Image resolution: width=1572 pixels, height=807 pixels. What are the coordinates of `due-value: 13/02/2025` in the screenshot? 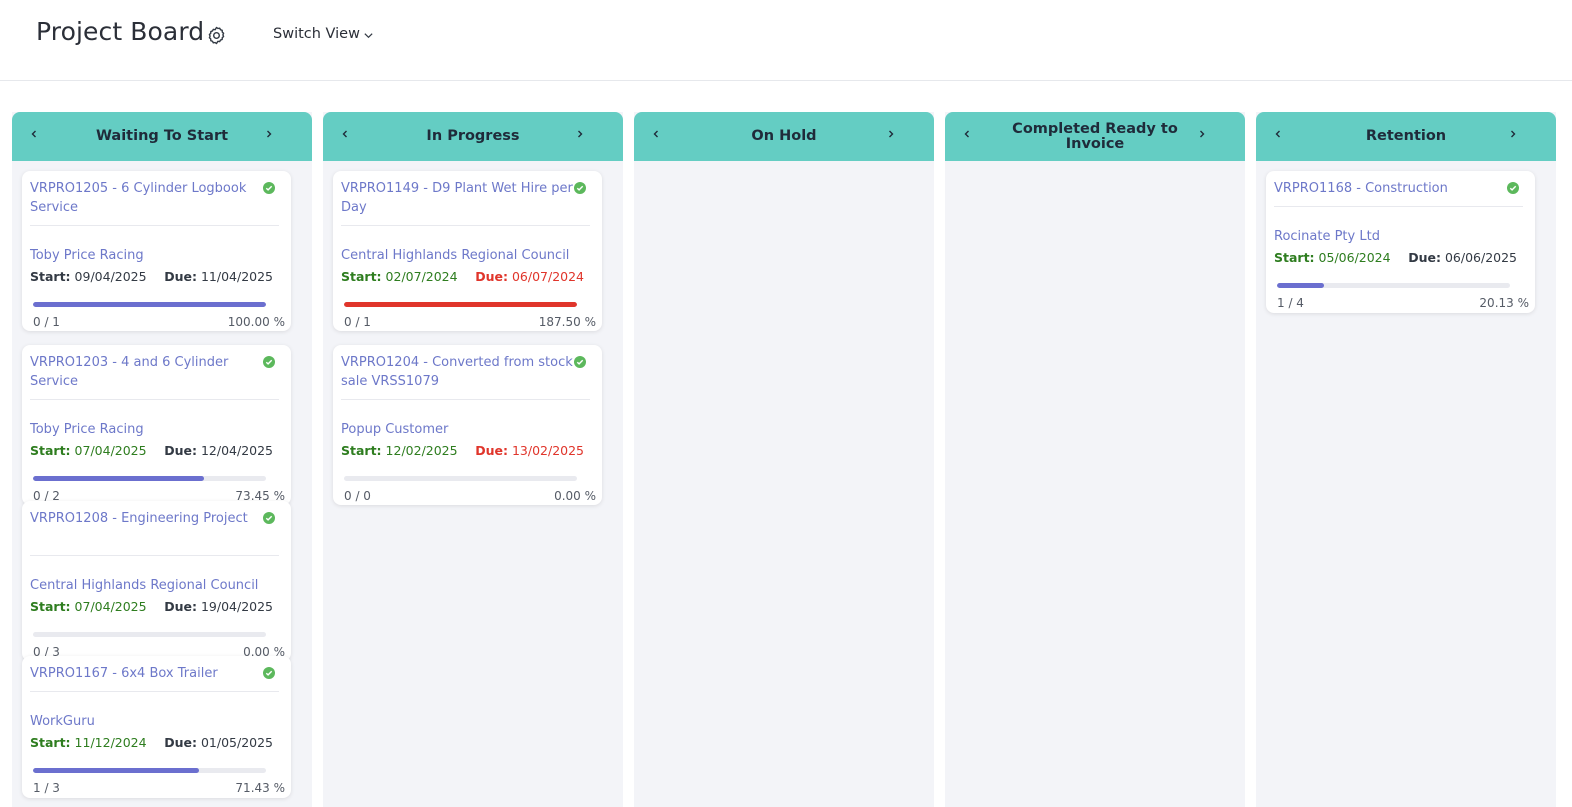 It's located at (547, 450).